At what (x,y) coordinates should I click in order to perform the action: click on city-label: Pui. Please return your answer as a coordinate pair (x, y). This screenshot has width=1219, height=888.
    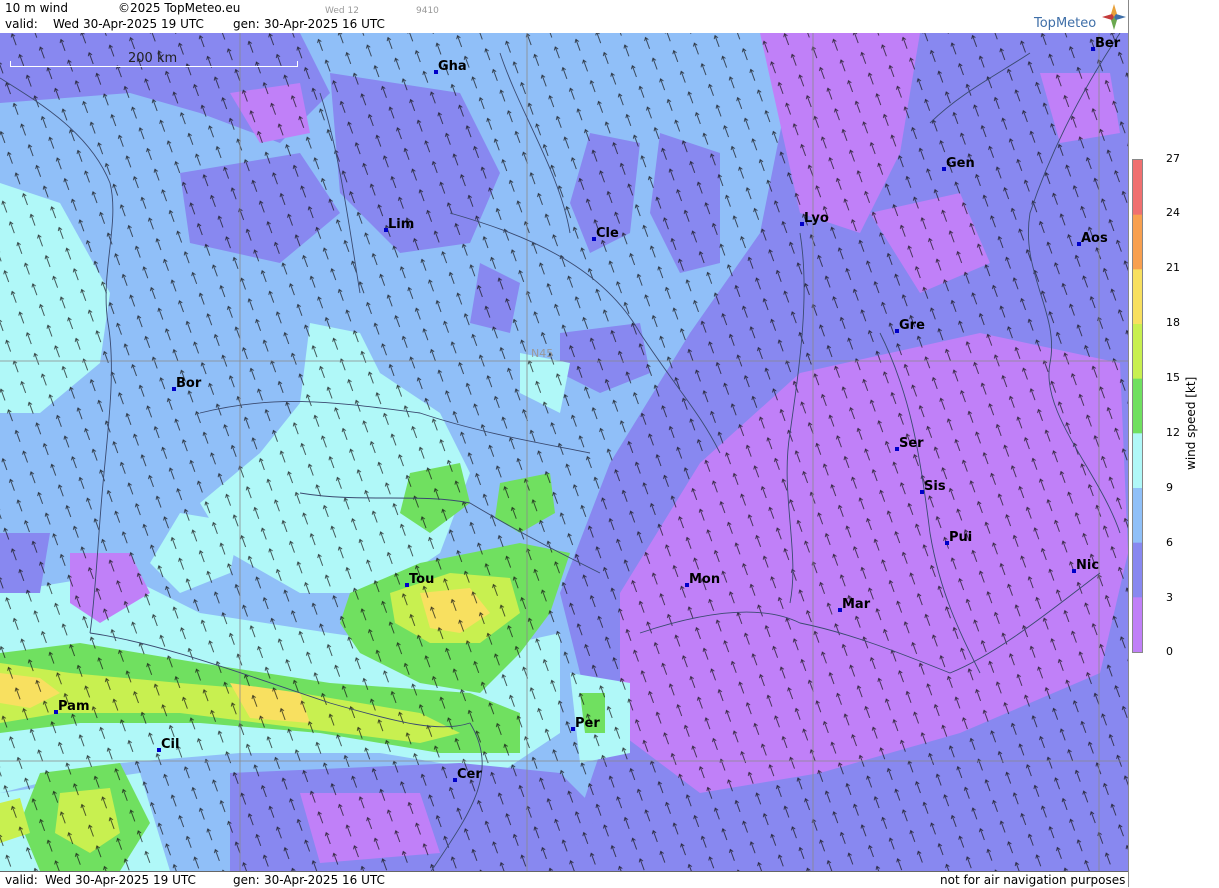
    Looking at the image, I should click on (961, 537).